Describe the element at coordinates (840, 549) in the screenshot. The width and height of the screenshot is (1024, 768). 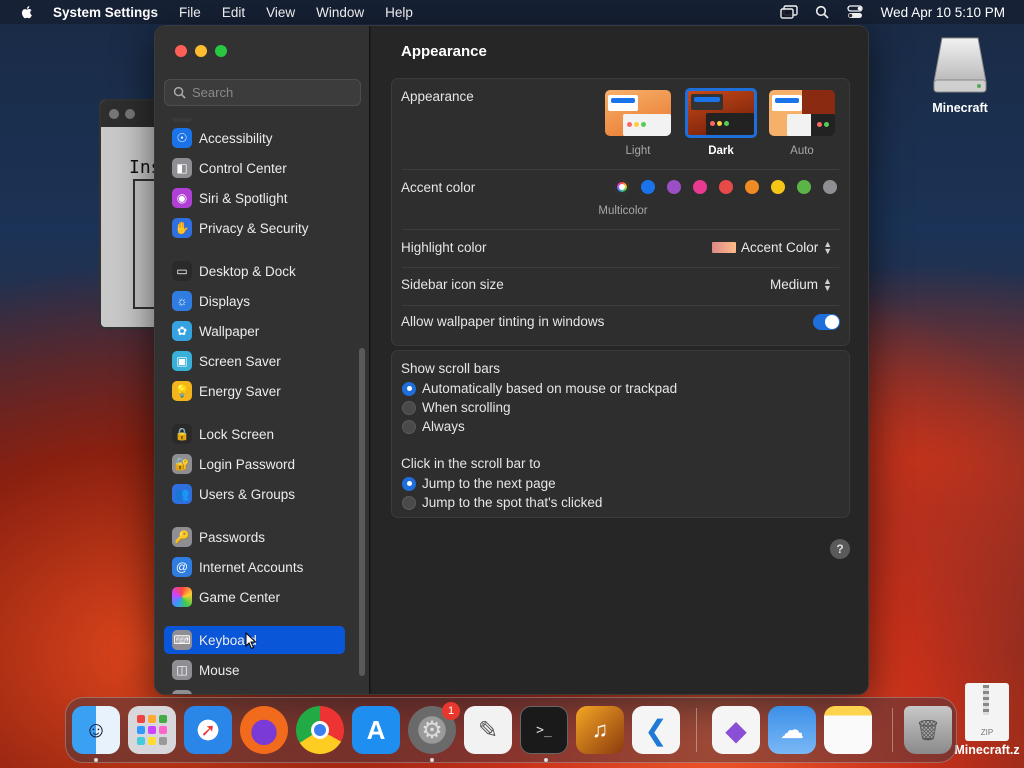
I see `help-button: ?` at that location.